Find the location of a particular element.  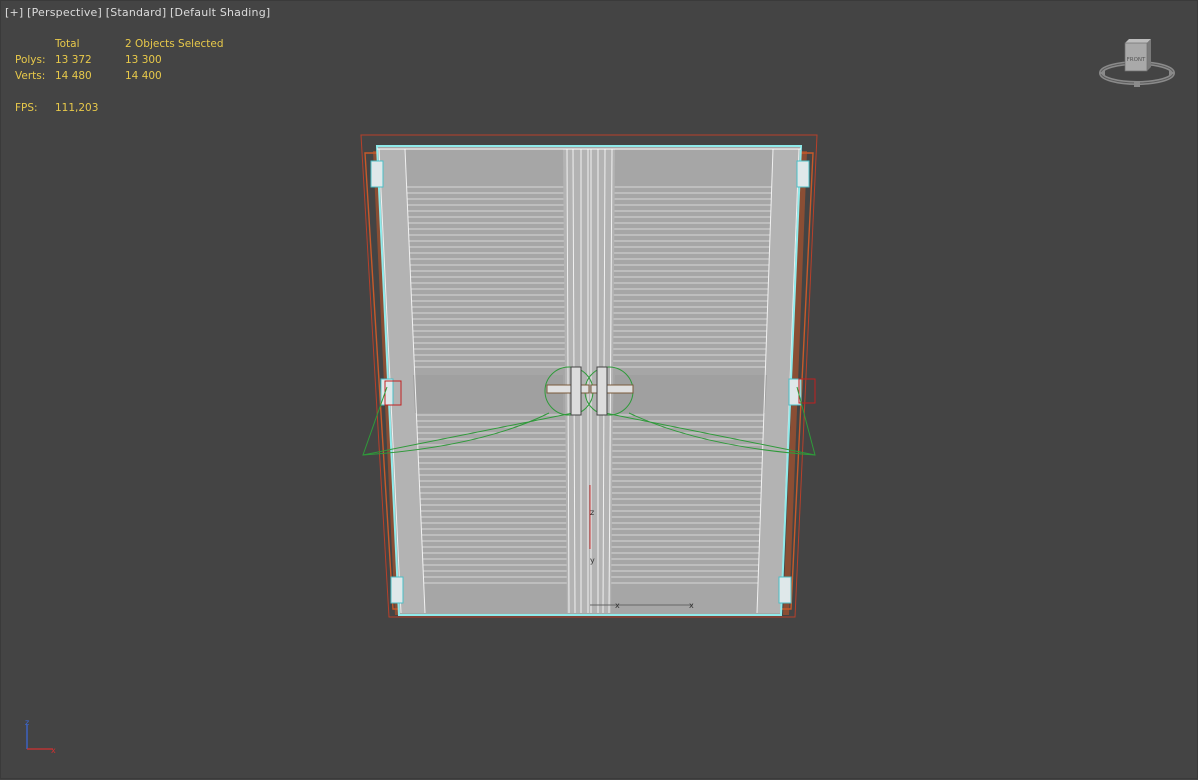

gizmo-y-label: y is located at coordinates (592, 560).